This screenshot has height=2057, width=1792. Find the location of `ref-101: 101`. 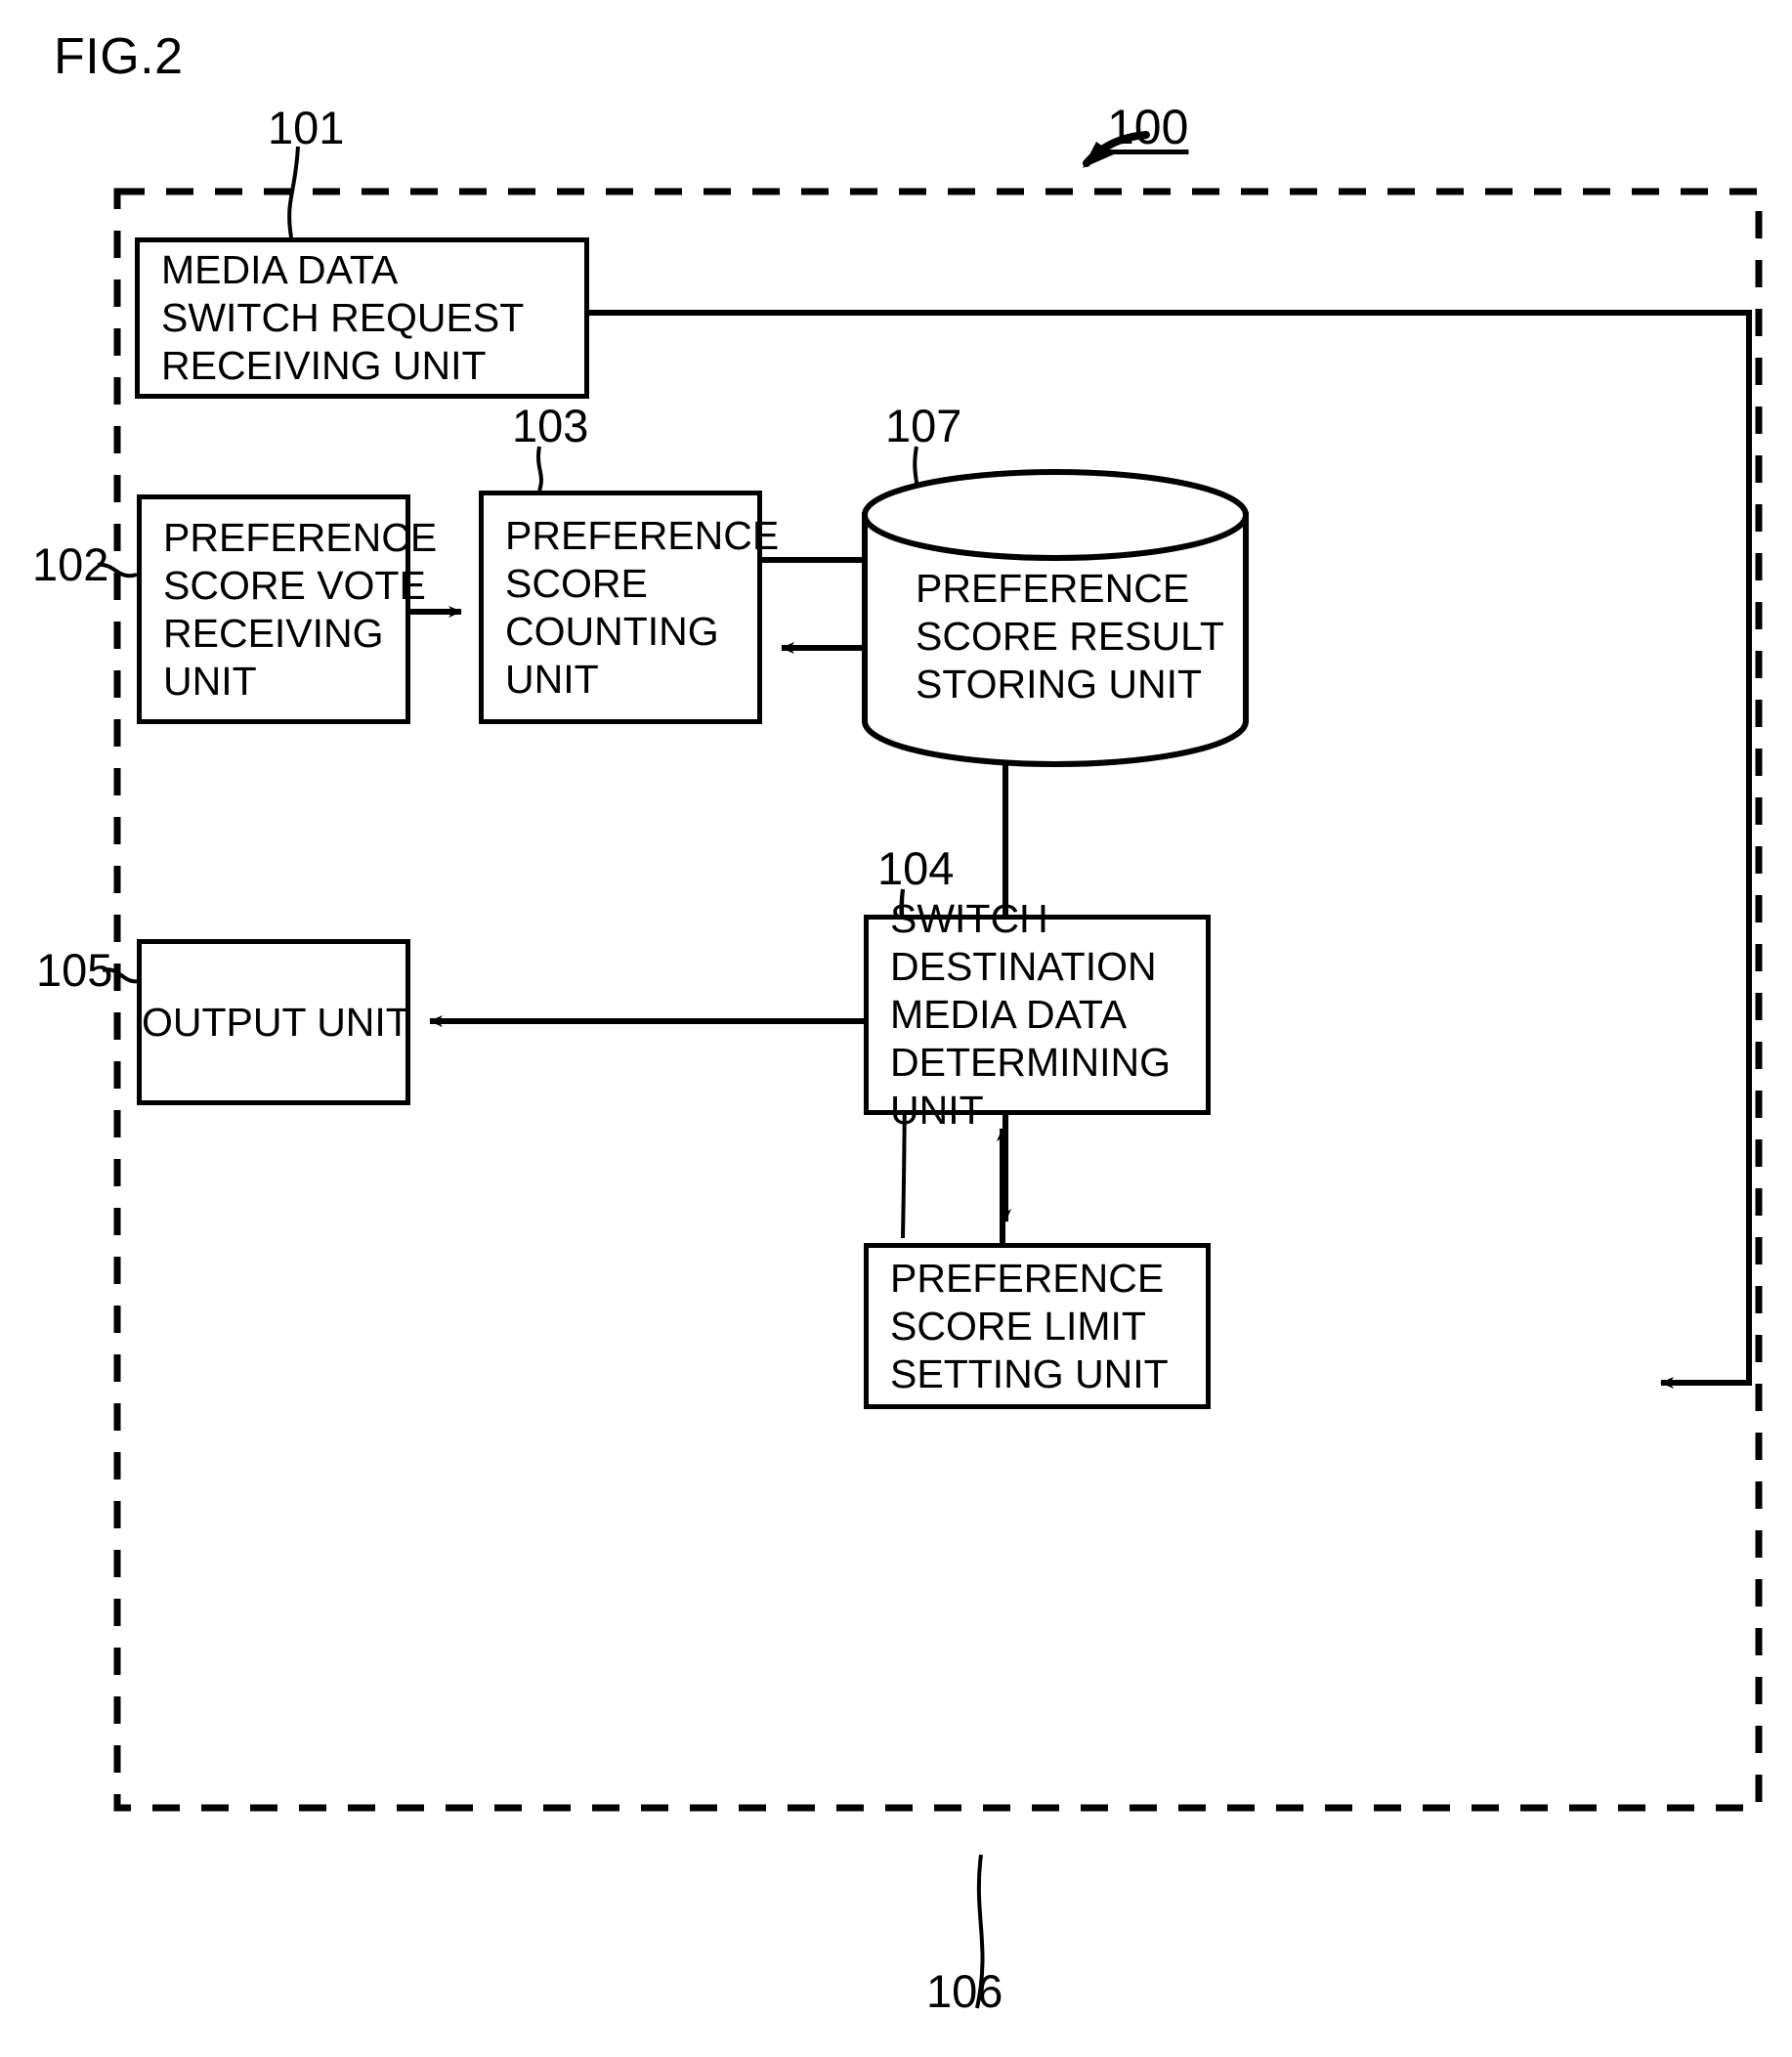

ref-101: 101 is located at coordinates (306, 127).